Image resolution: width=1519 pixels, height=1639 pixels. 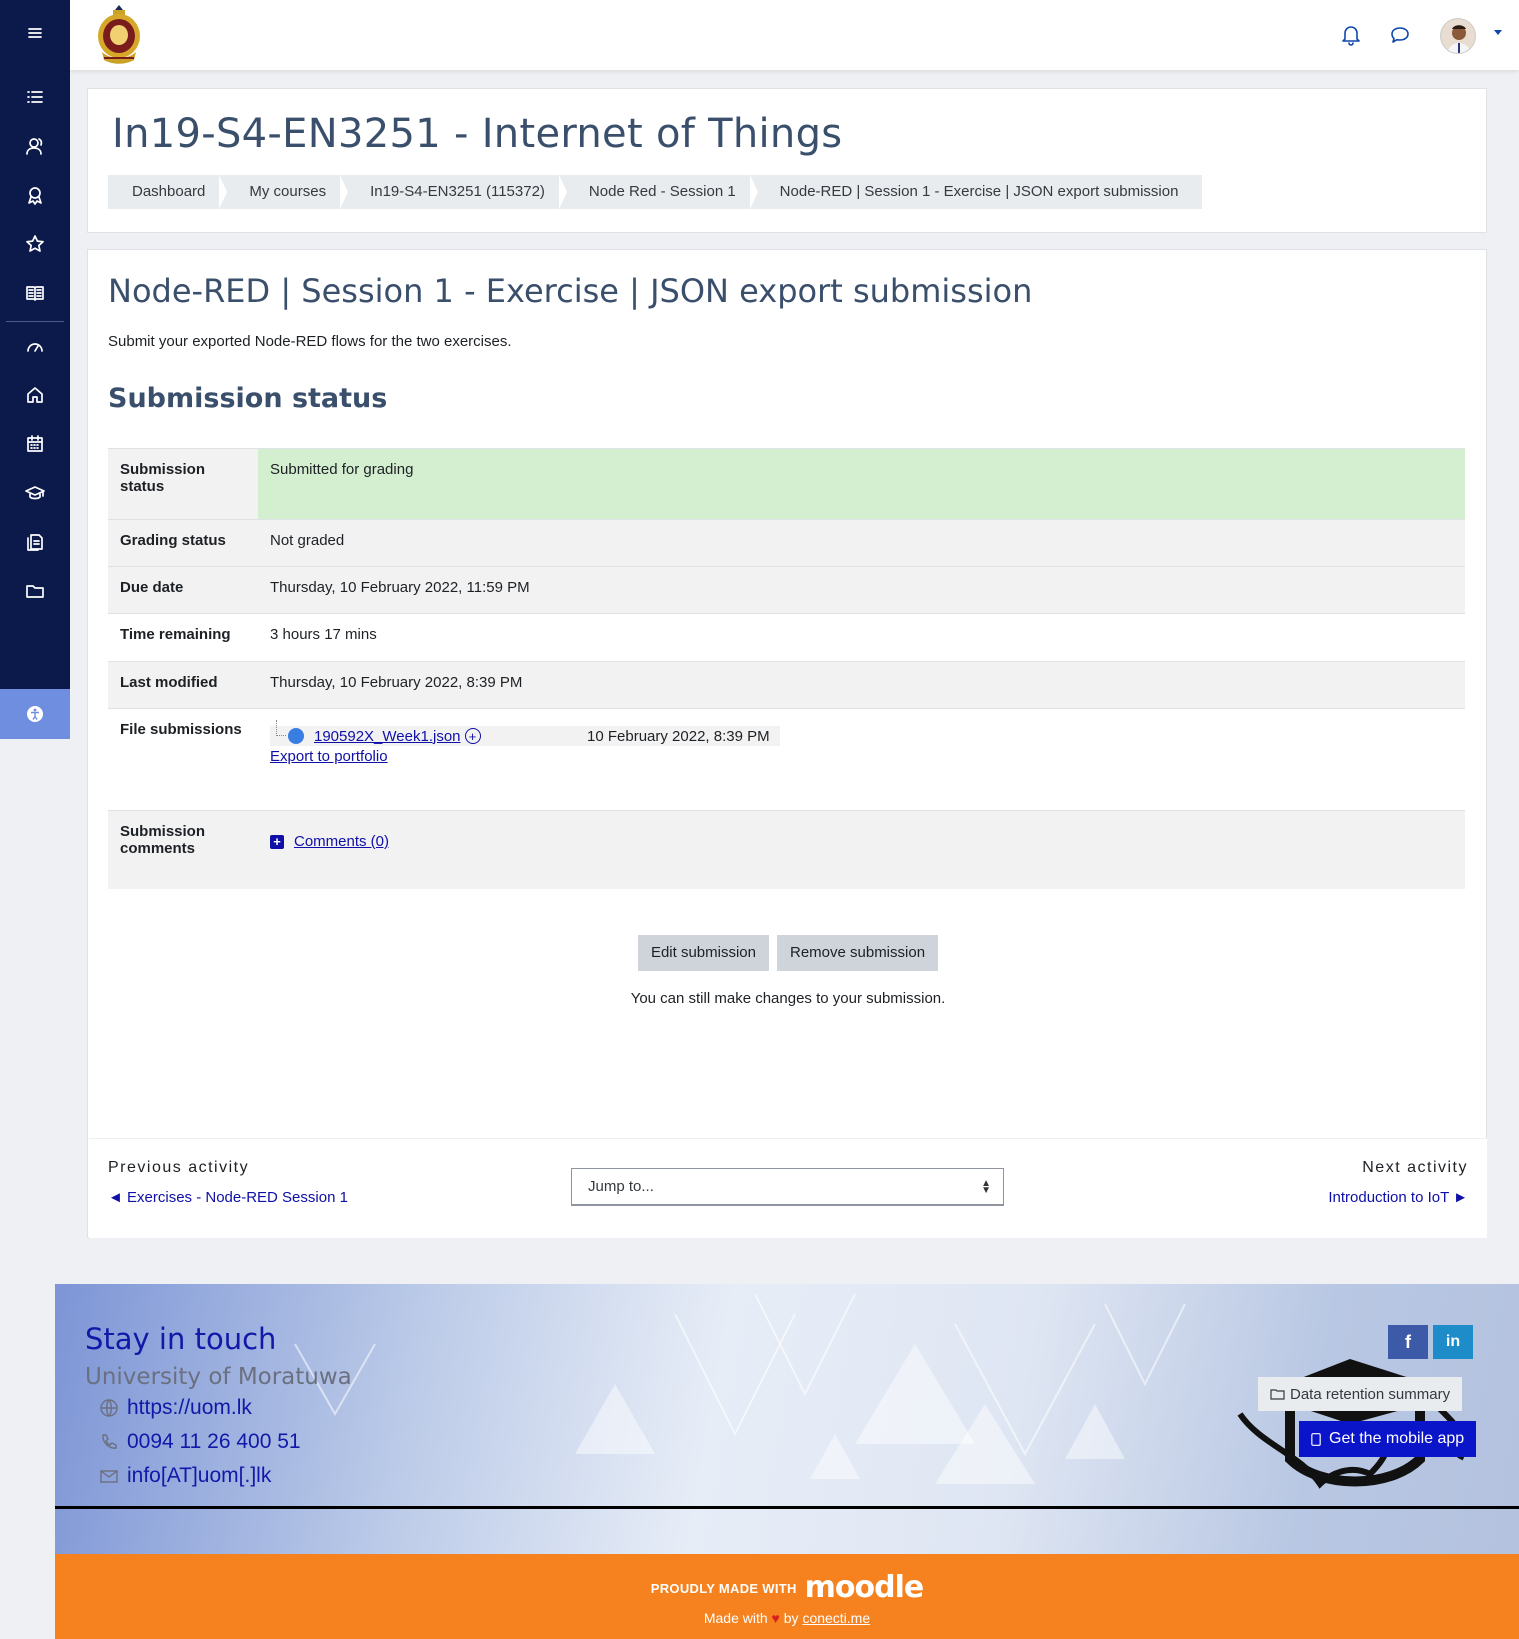 What do you see at coordinates (1351, 35) in the screenshot?
I see `bell-icon` at bounding box center [1351, 35].